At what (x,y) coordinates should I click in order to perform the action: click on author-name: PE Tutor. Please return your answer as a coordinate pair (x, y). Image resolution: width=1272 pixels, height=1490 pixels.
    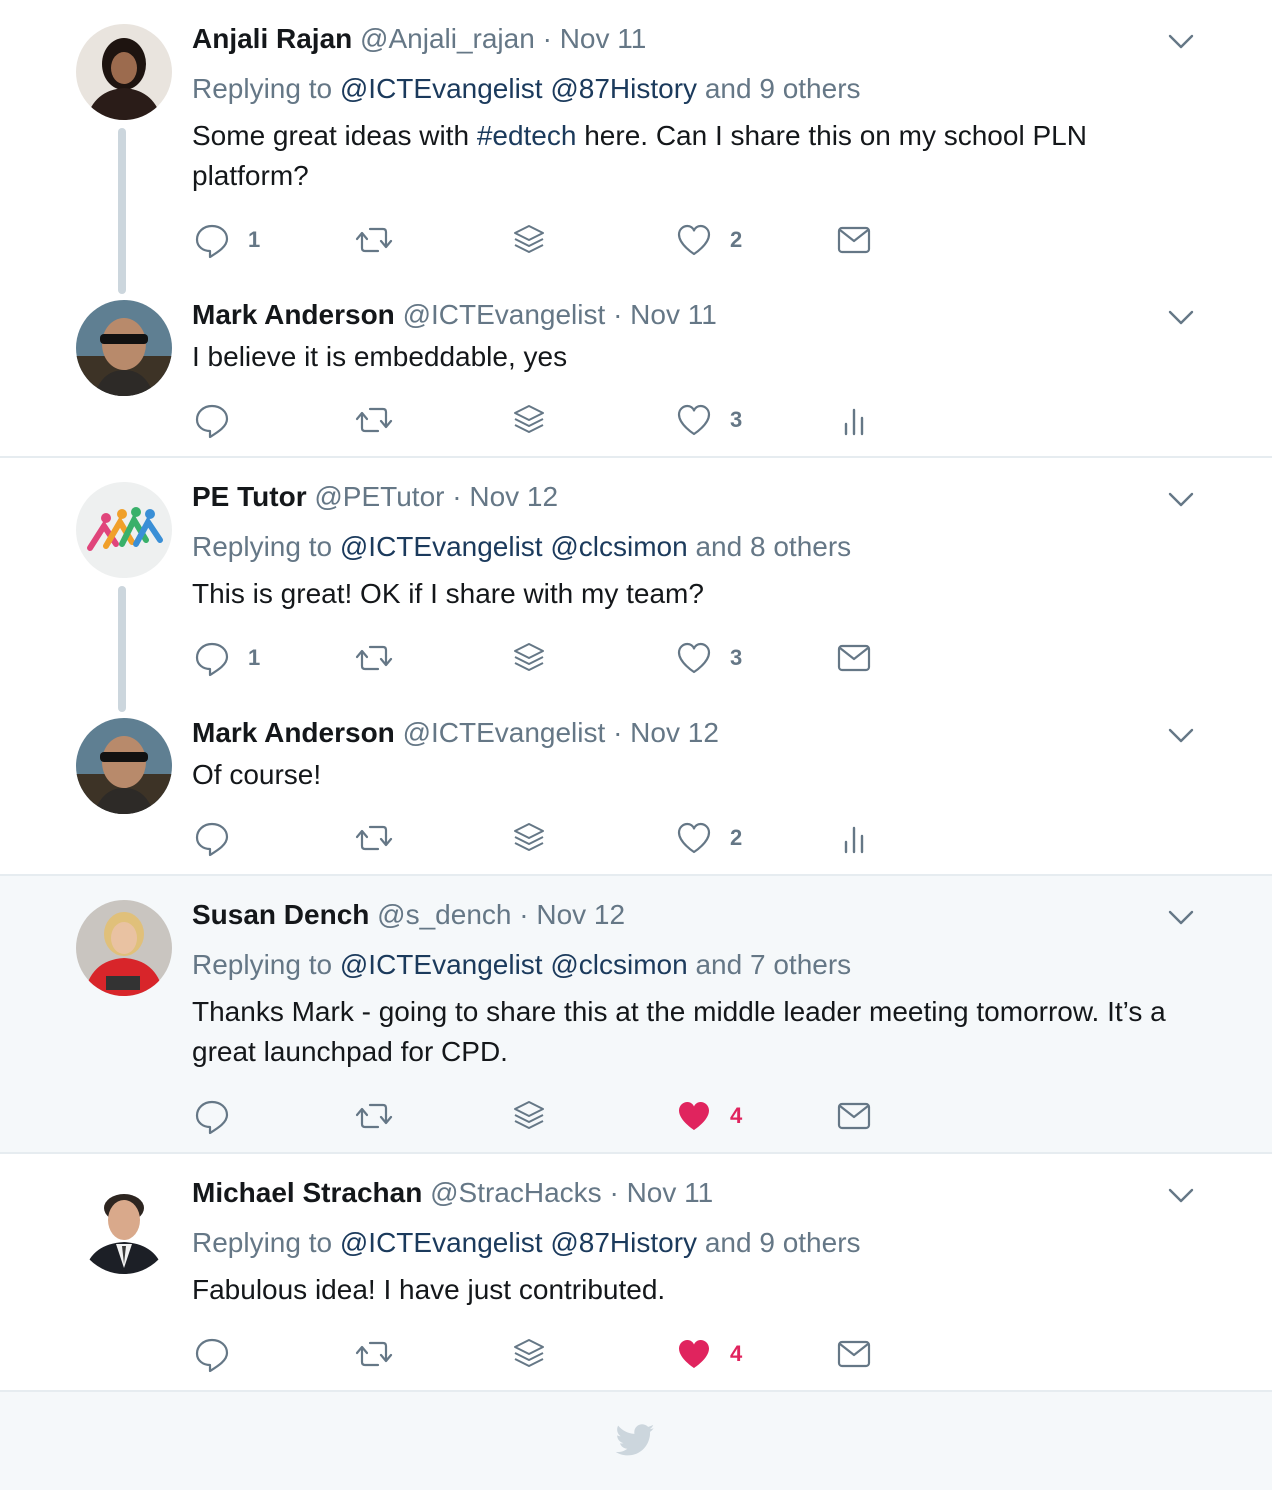
    Looking at the image, I should click on (249, 496).